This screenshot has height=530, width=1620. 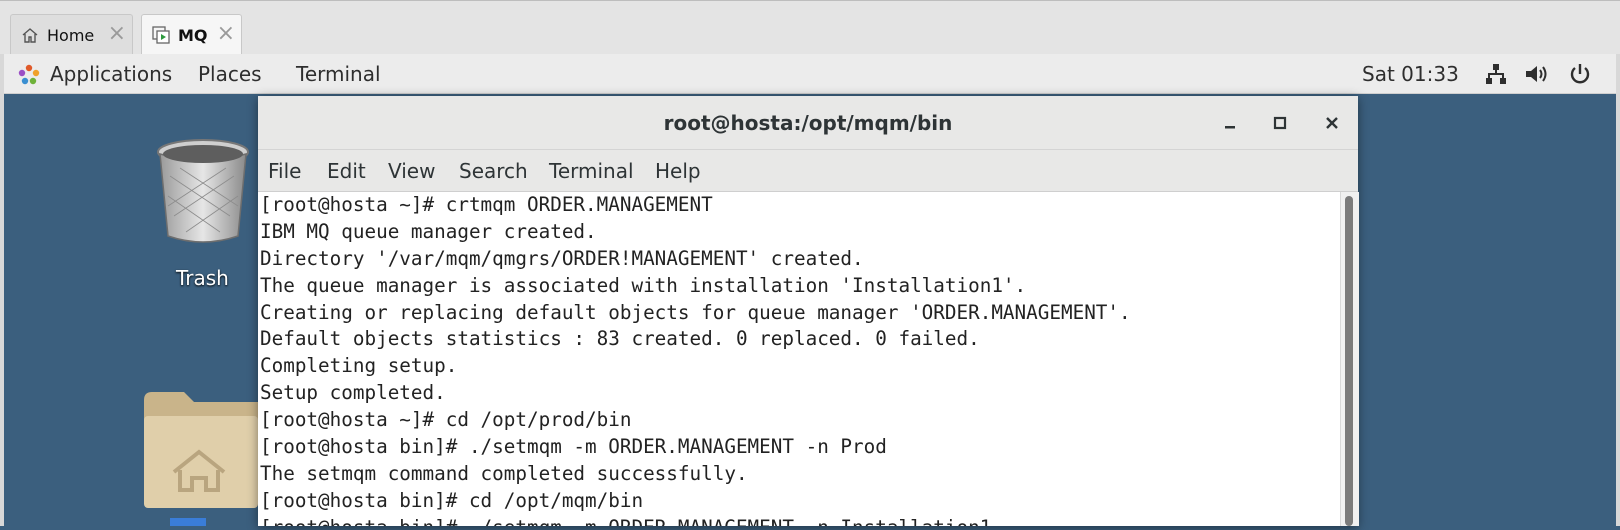 I want to click on scrollbar-thumb, so click(x=1349, y=361).